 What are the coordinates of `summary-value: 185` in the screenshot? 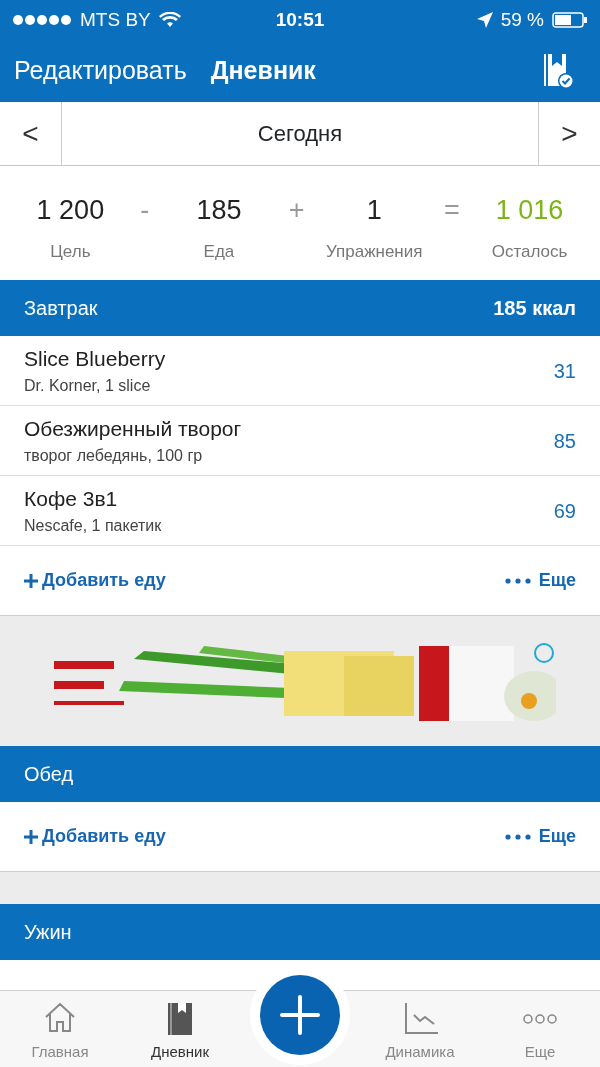 It's located at (219, 210).